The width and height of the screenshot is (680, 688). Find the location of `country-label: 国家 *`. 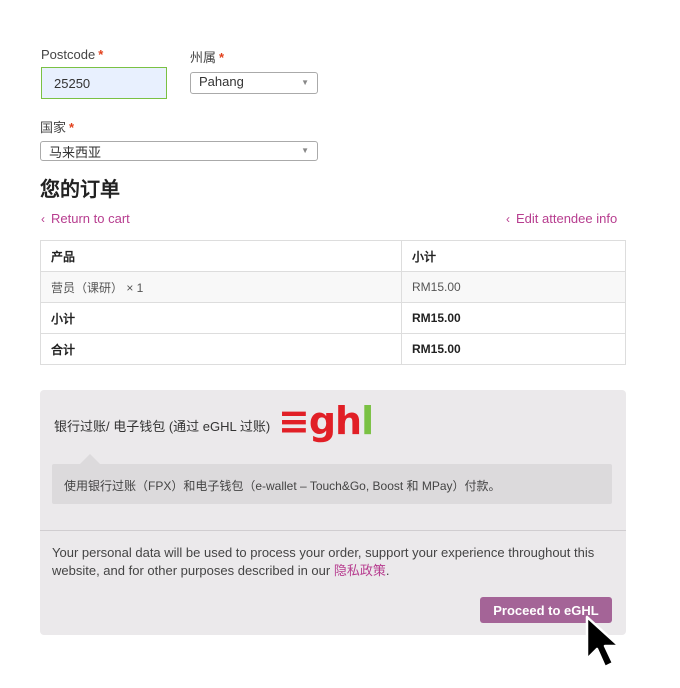

country-label: 国家 * is located at coordinates (57, 126).